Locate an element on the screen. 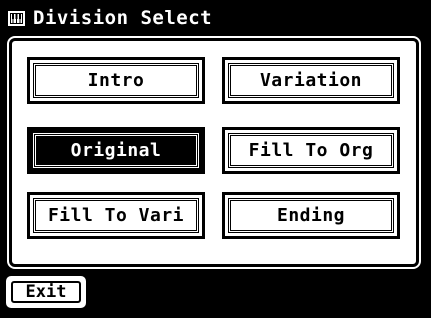 The image size is (431, 318). division-button-label: Fill To Org is located at coordinates (311, 150).